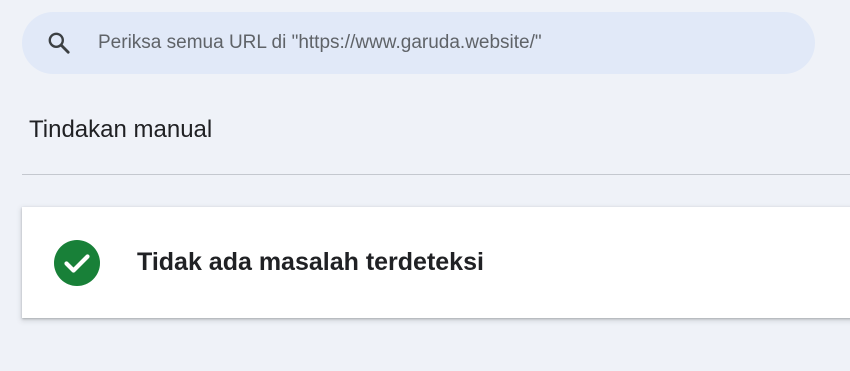 The image size is (850, 371). What do you see at coordinates (59, 43) in the screenshot?
I see `search-icon` at bounding box center [59, 43].